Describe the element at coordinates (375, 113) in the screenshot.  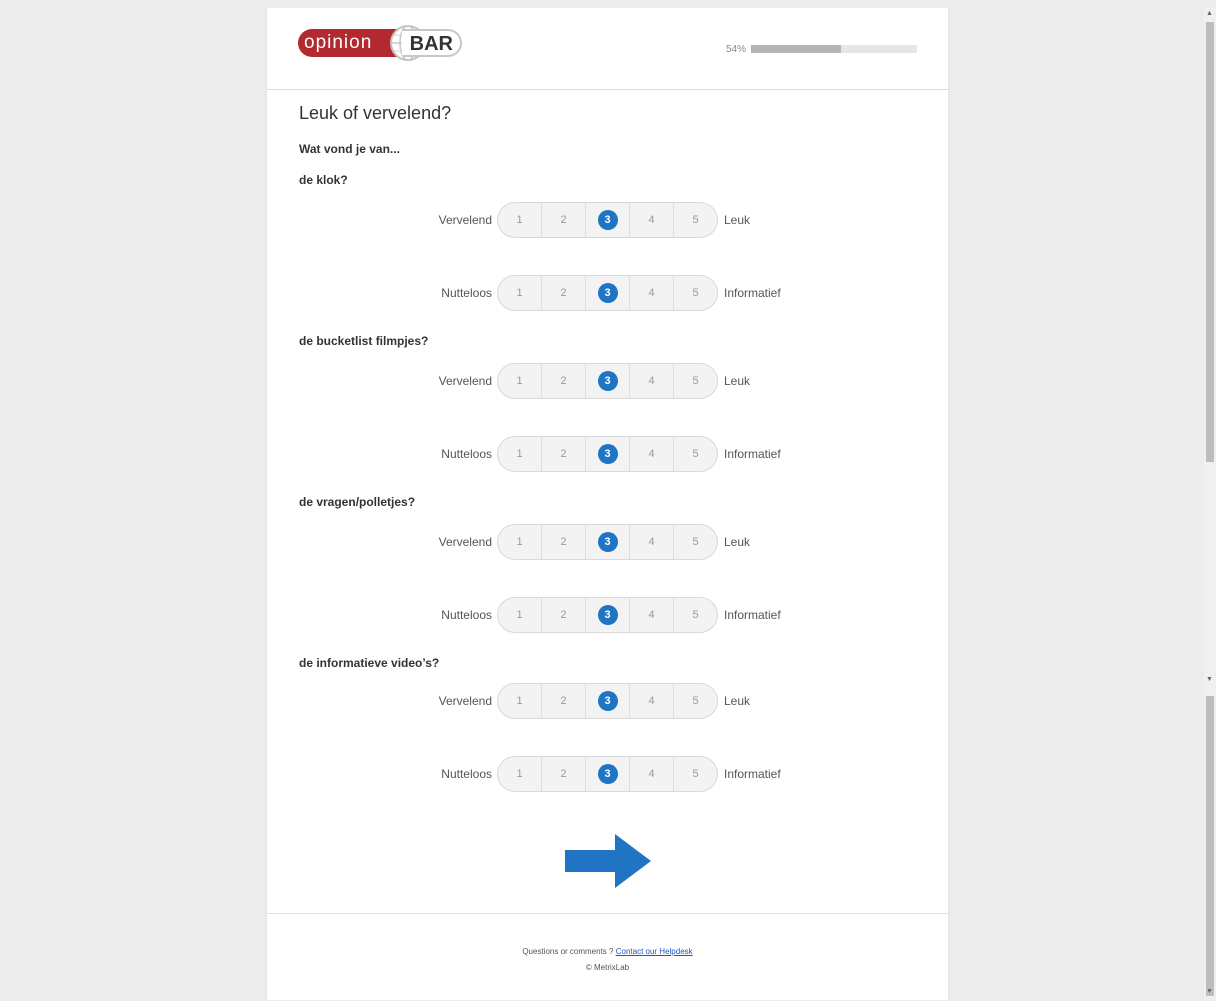
I see `page-title: Leuk of vervelend?` at that location.